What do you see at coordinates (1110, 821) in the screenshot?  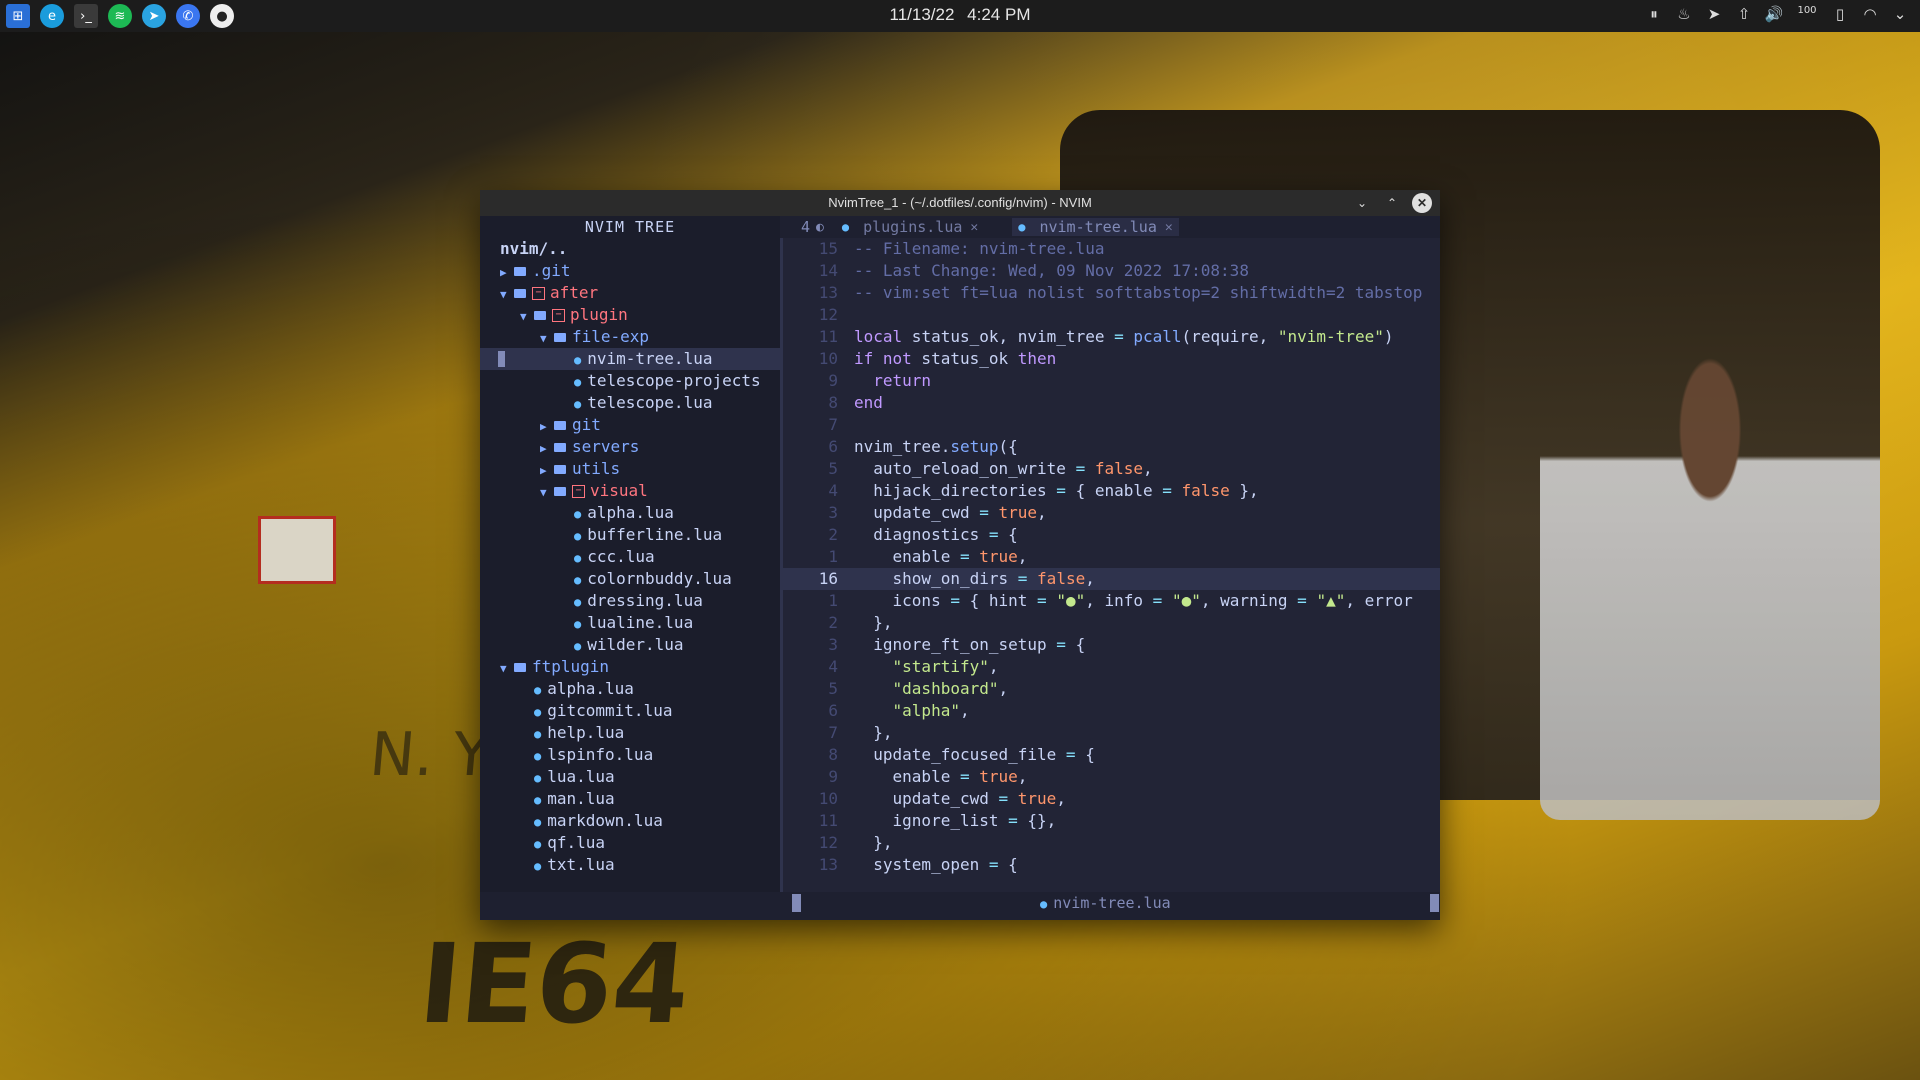 I see `code-line: 11 ignore_list = {},` at bounding box center [1110, 821].